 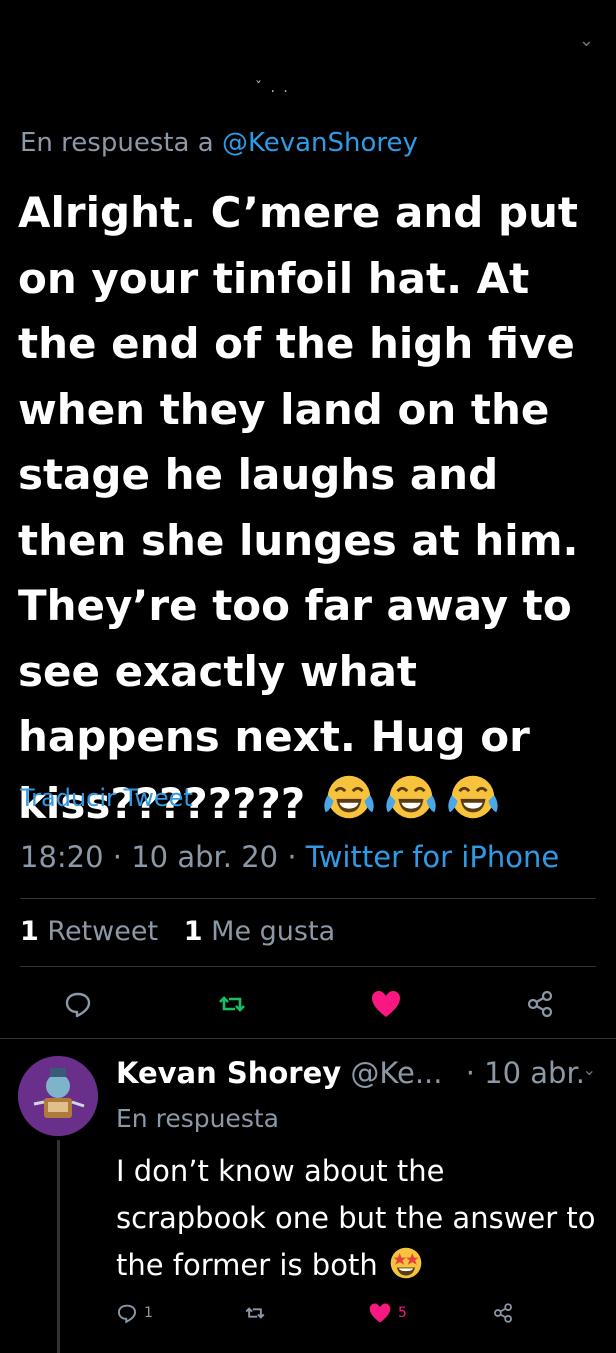 I want to click on share-button, so click(x=540, y=1004).